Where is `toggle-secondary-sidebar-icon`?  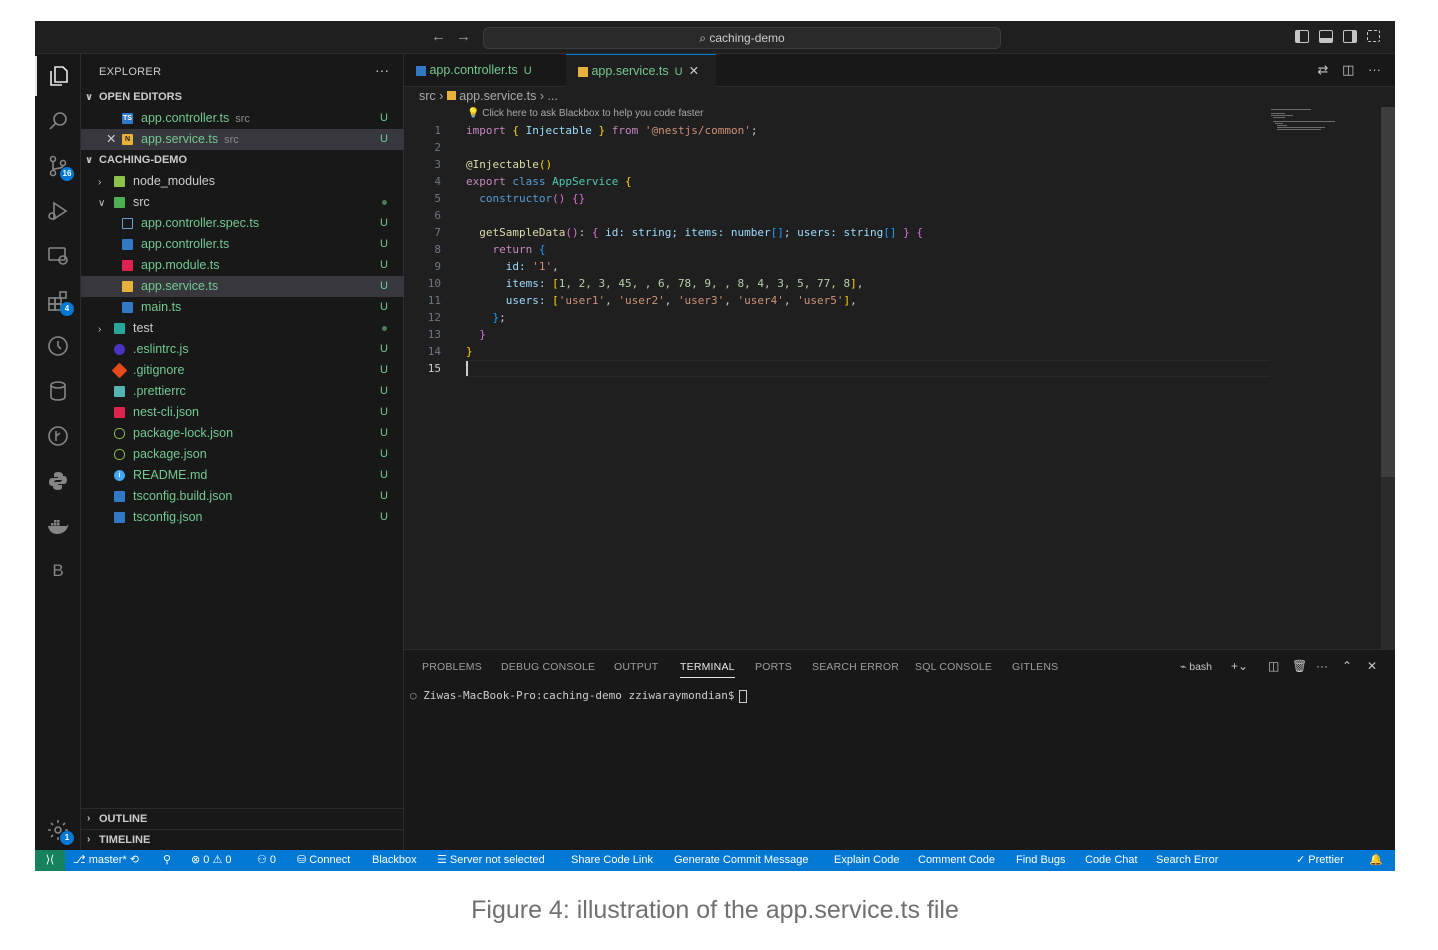
toggle-secondary-sidebar-icon is located at coordinates (1350, 36).